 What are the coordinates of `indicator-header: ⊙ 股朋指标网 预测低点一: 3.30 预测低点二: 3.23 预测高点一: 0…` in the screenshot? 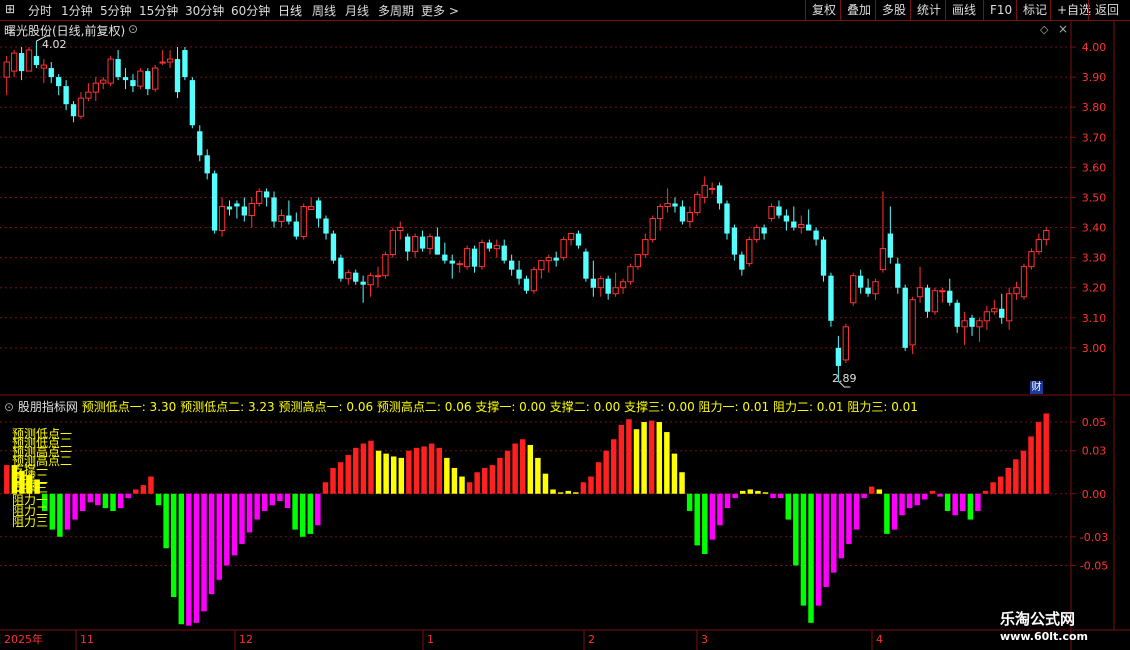 It's located at (461, 406).